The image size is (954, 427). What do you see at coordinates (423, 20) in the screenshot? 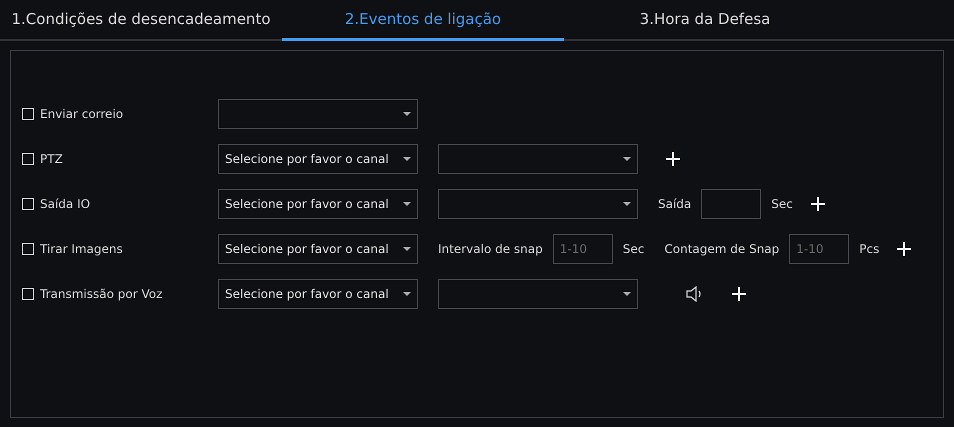
I see `tab: 2.Eventos de ligação` at bounding box center [423, 20].